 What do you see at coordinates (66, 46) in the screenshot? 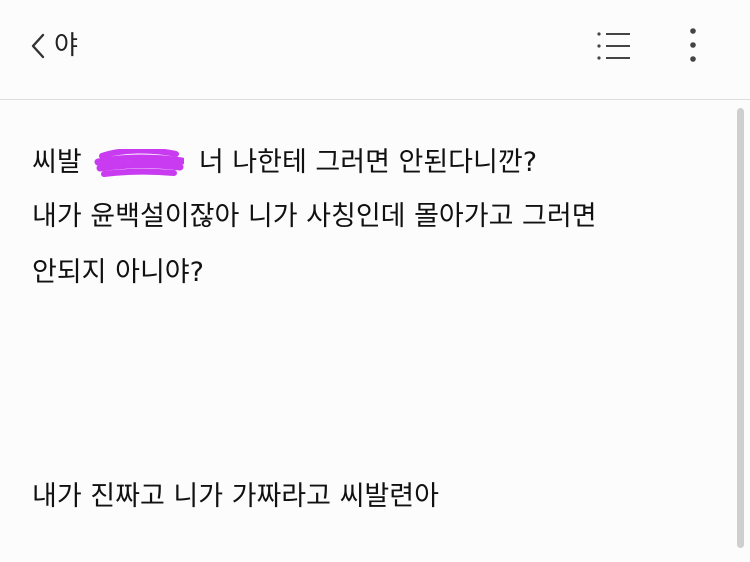
I see `note-title: 야` at bounding box center [66, 46].